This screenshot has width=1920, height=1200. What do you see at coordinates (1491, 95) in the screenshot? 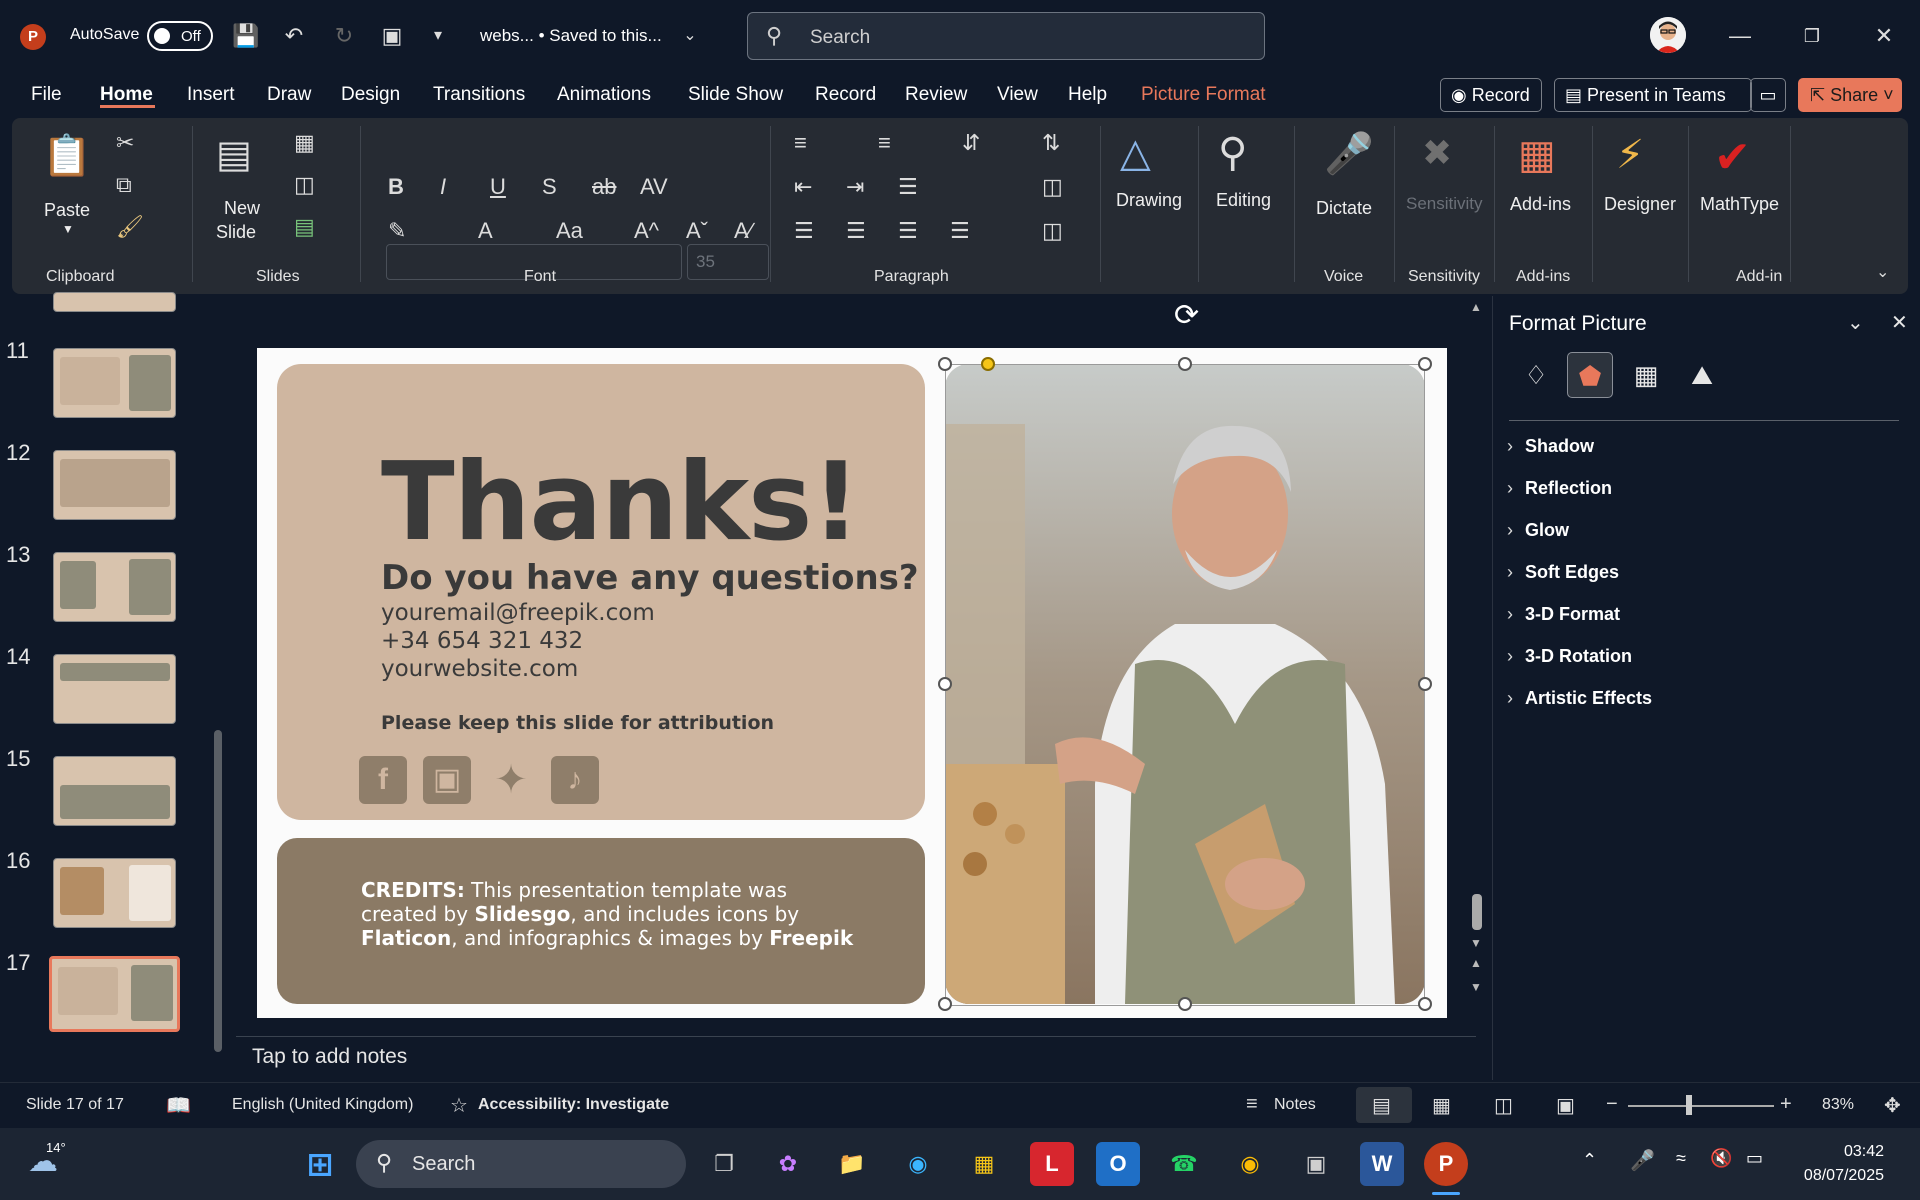
I see `record-button: ◉ Record` at bounding box center [1491, 95].